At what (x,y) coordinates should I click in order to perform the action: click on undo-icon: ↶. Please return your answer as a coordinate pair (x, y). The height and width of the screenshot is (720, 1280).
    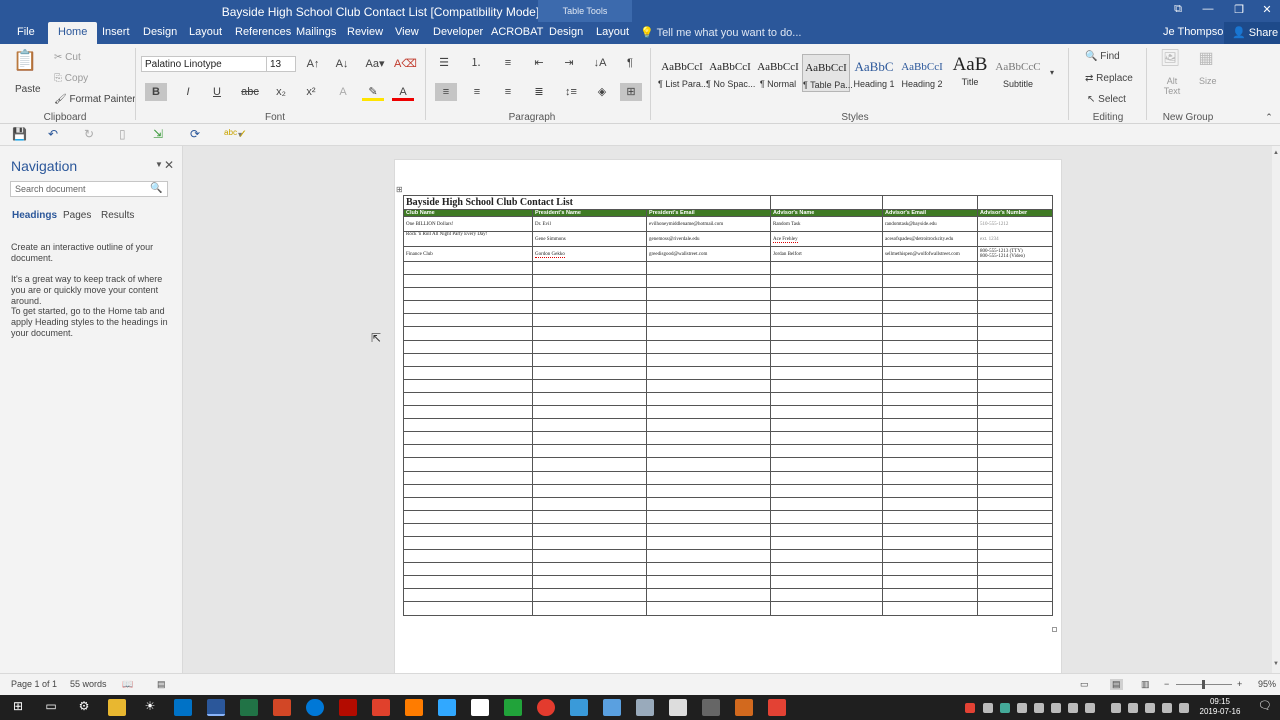
    Looking at the image, I should click on (53, 134).